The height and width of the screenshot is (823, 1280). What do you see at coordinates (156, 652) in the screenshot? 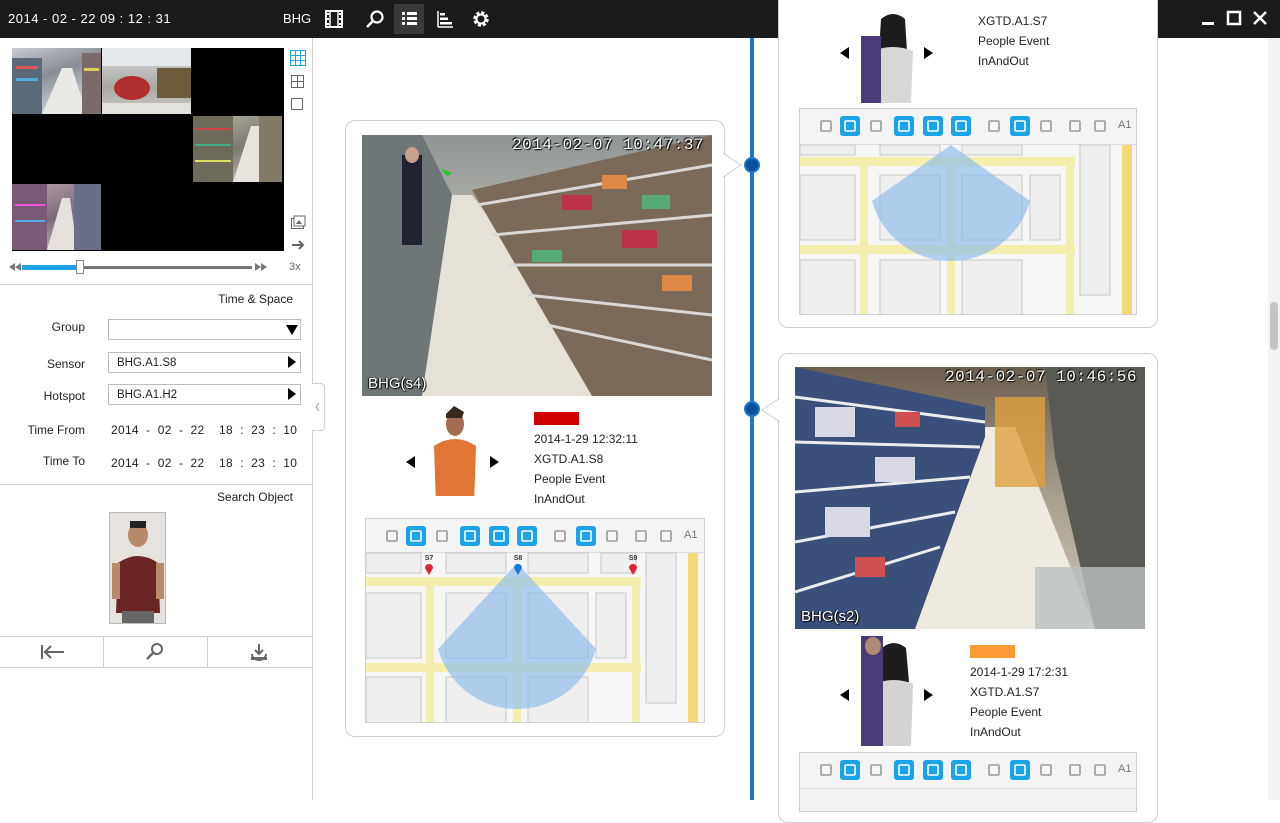
I see `search-button` at bounding box center [156, 652].